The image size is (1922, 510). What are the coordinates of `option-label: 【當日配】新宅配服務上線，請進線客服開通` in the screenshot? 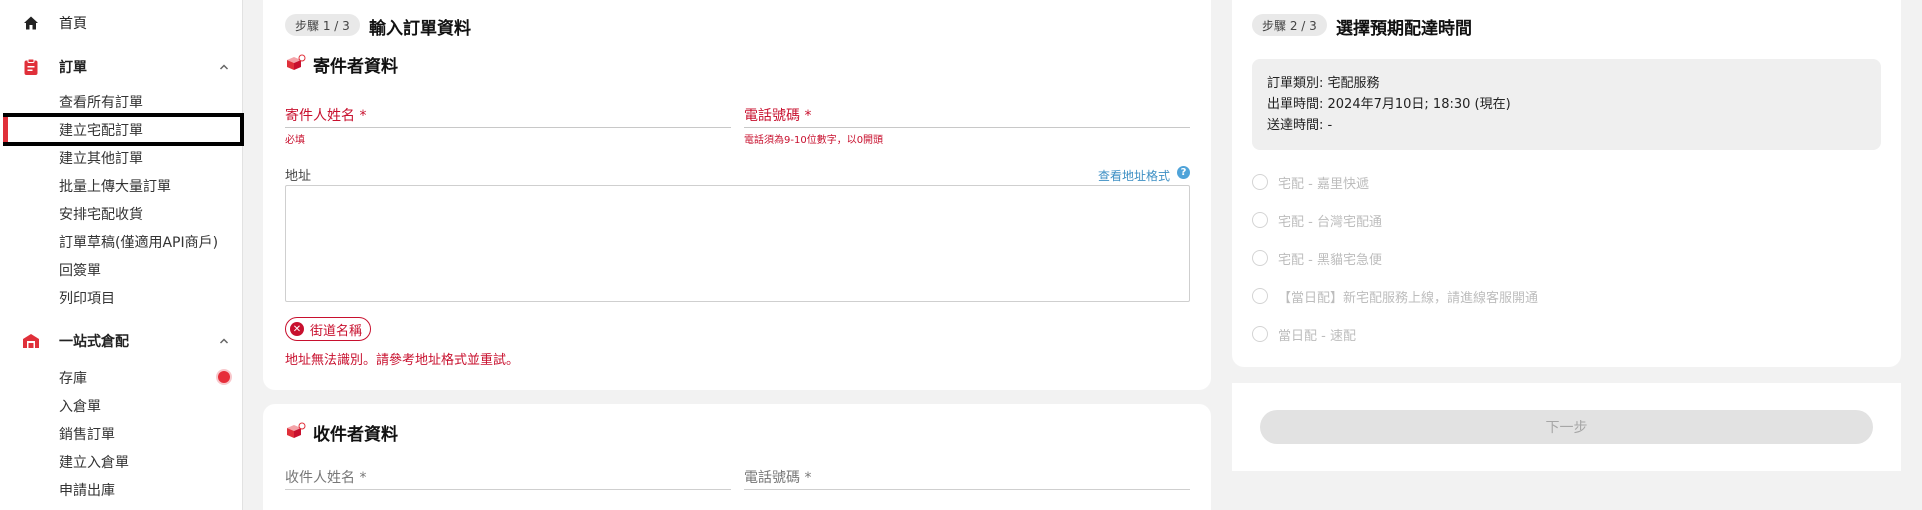 It's located at (1408, 298).